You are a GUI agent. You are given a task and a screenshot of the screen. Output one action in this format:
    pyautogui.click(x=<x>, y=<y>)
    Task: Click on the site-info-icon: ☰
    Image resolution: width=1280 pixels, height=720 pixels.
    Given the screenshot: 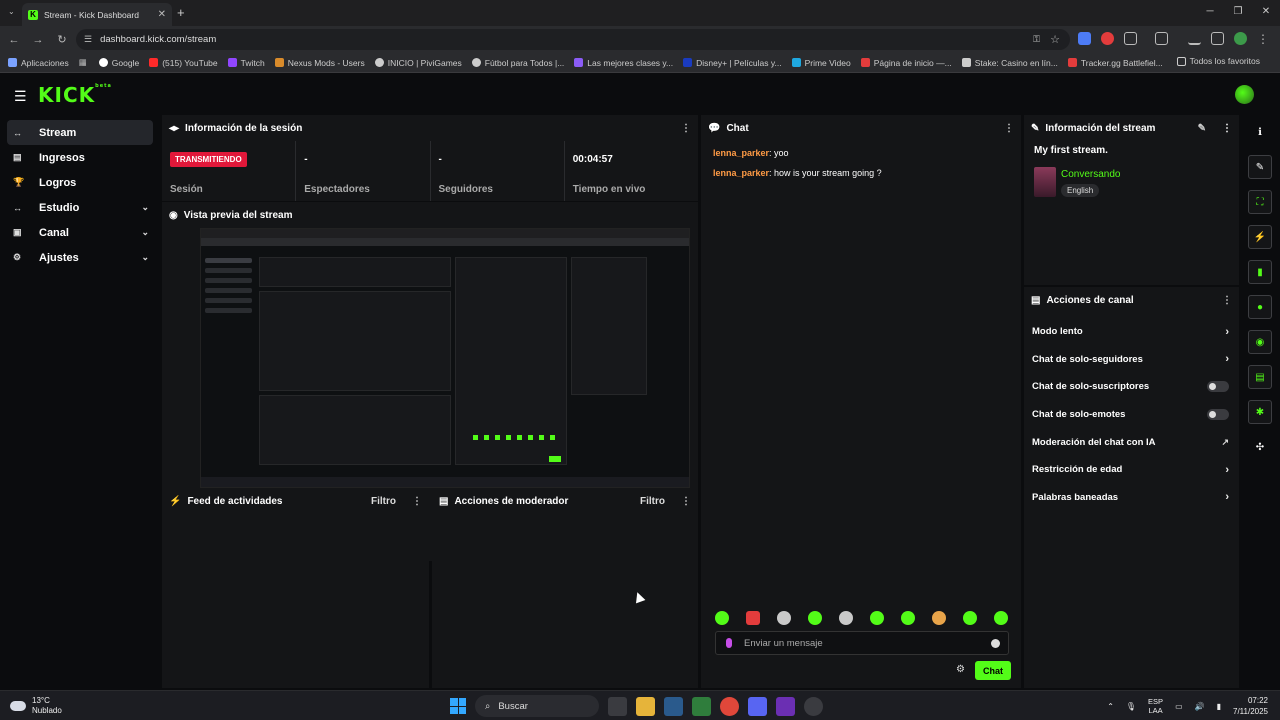 What is the action you would take?
    pyautogui.click(x=88, y=39)
    